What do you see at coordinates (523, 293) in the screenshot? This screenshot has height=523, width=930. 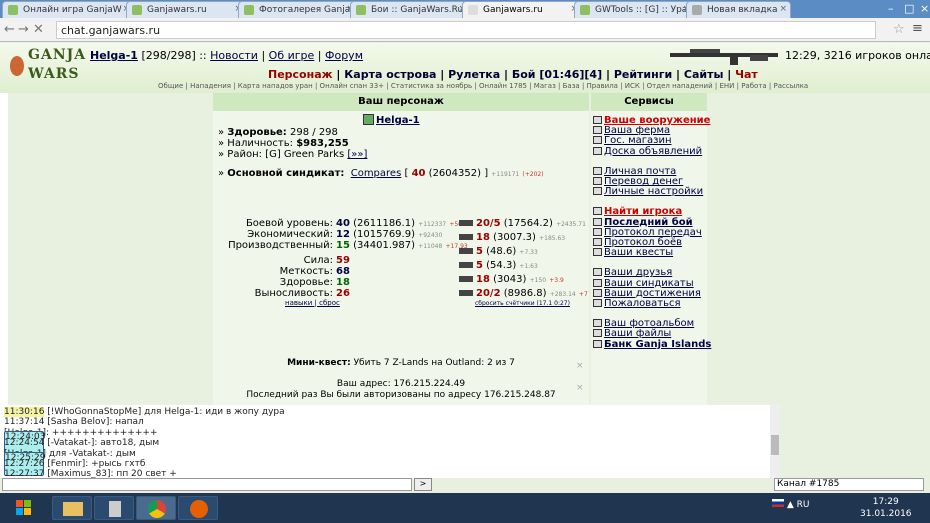 I see `weapon-row-grenades: 20/2 (8986.8) +283.14 +7` at bounding box center [523, 293].